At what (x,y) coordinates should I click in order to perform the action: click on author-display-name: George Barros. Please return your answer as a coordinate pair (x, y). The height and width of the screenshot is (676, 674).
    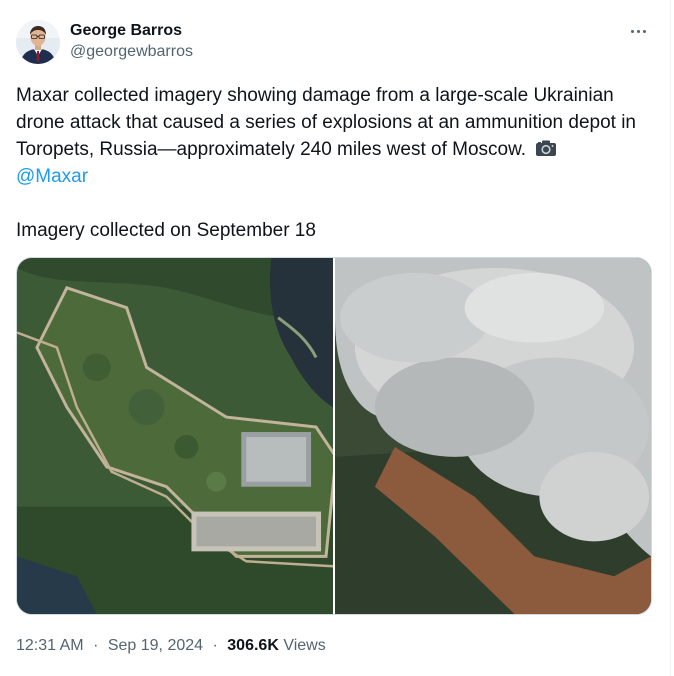
    Looking at the image, I should click on (131, 31).